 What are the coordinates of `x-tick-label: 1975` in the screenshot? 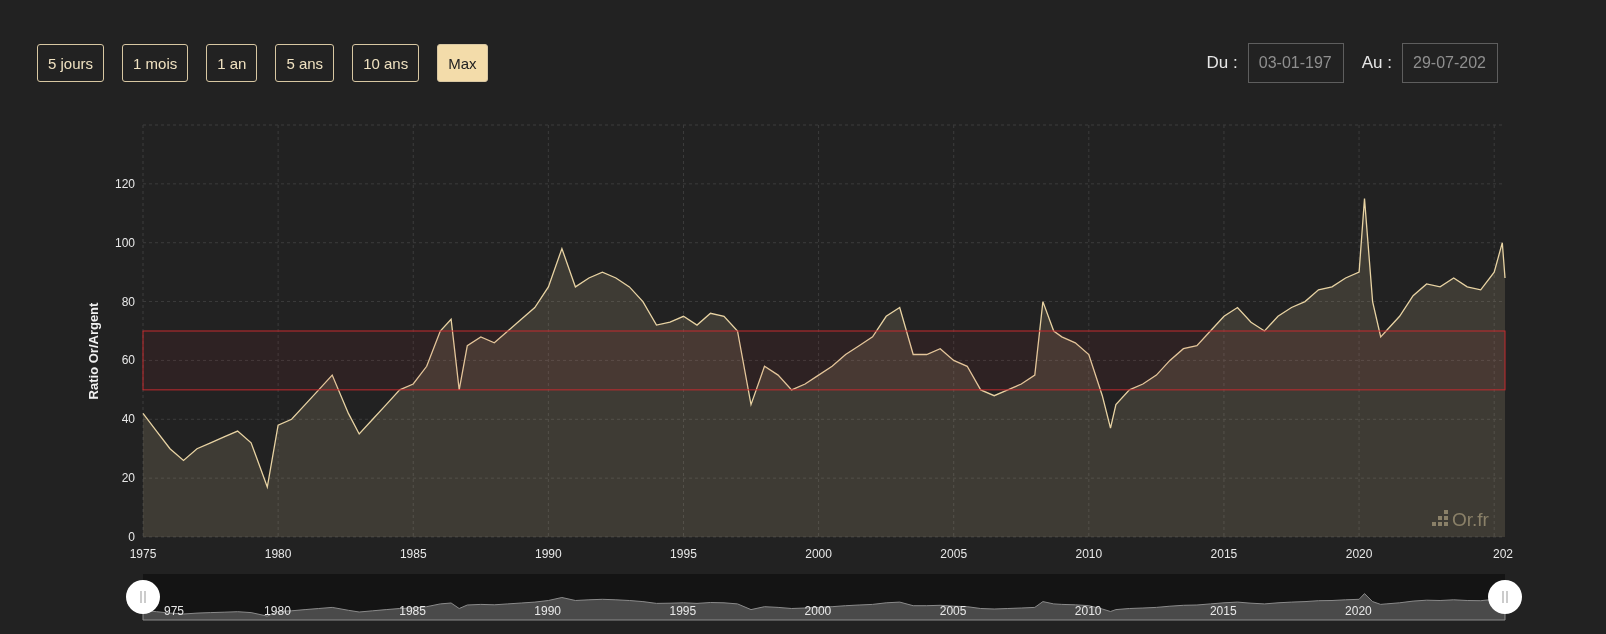 It's located at (143, 553).